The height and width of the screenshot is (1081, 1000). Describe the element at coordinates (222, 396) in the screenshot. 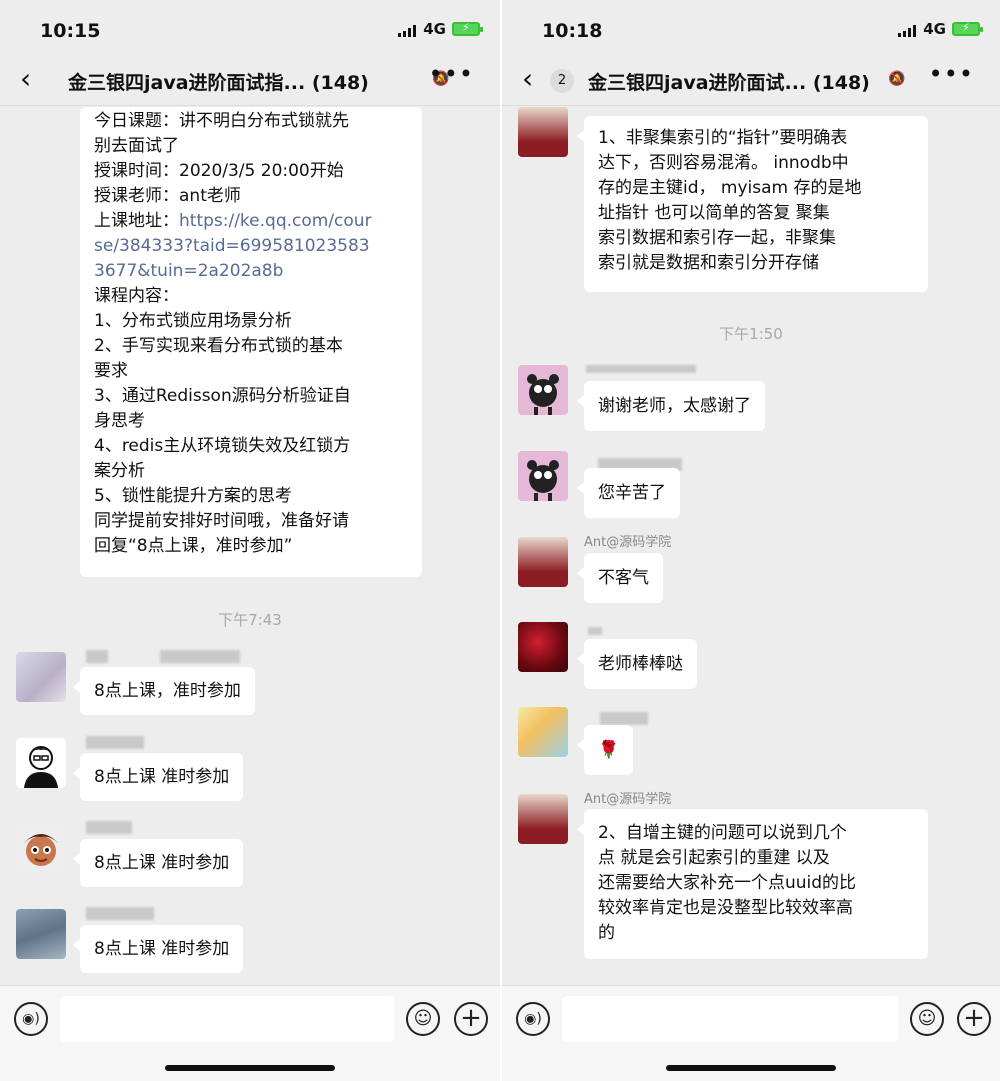

I see `announcement-line: 3、通过Redisson源码分析验证自` at that location.